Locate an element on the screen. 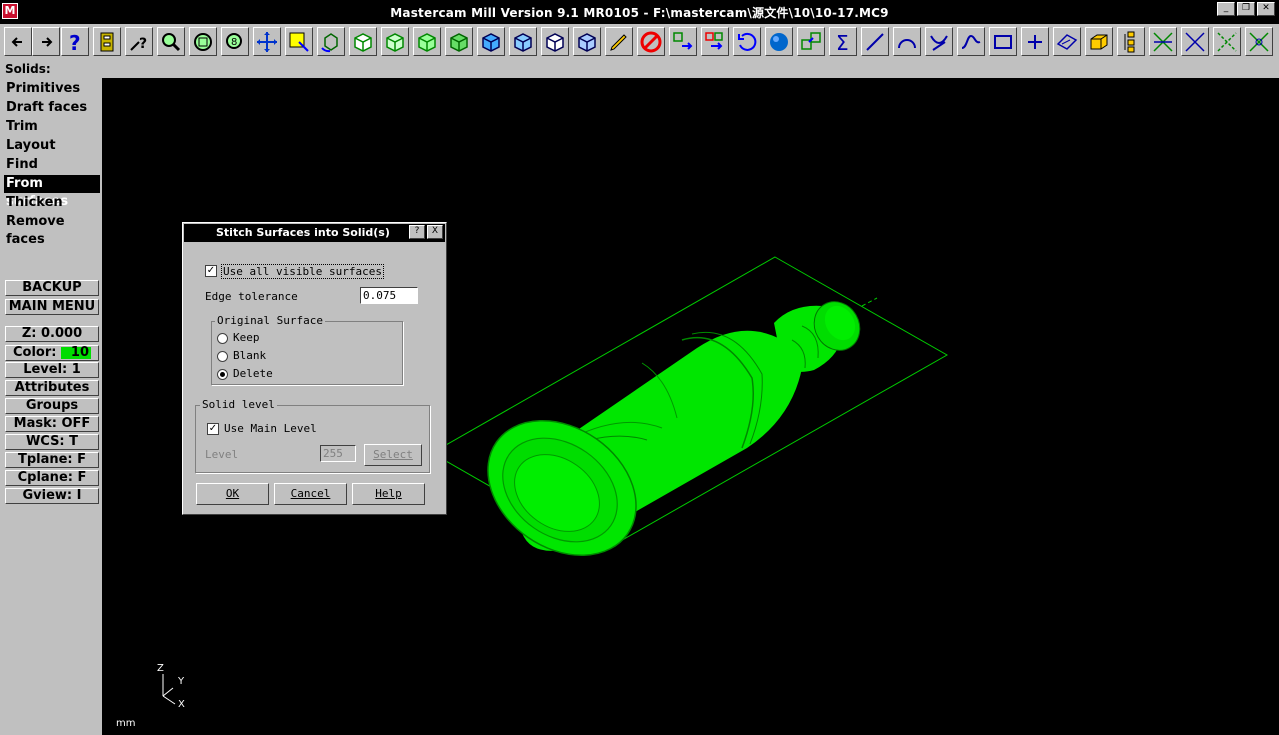 The height and width of the screenshot is (735, 1279). edge-tolerance-field: 0.075 is located at coordinates (389, 295).